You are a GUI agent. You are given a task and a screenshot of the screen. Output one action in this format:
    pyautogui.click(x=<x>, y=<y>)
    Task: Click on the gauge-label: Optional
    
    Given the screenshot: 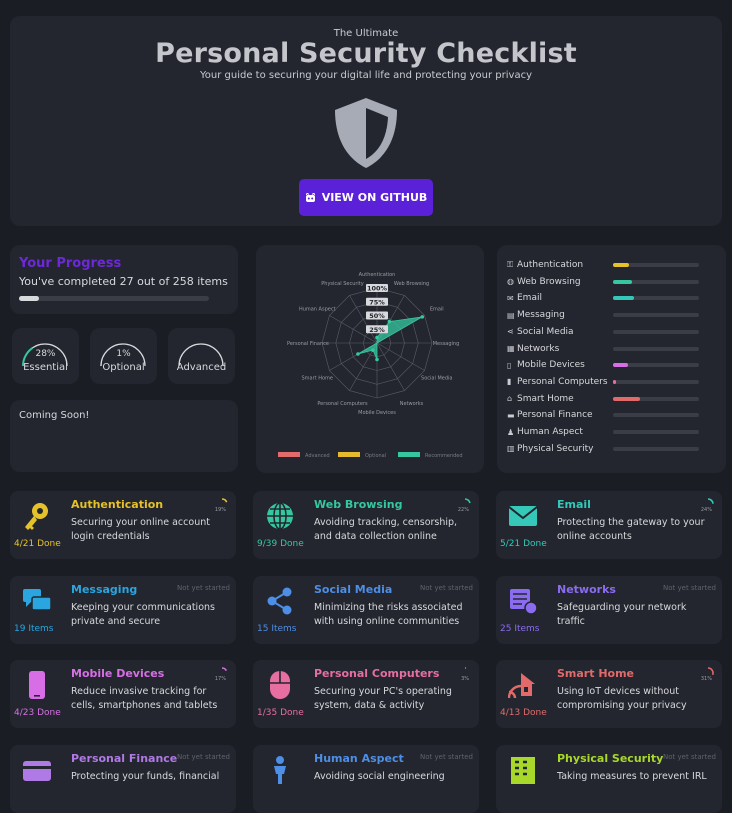 What is the action you would take?
    pyautogui.click(x=123, y=367)
    